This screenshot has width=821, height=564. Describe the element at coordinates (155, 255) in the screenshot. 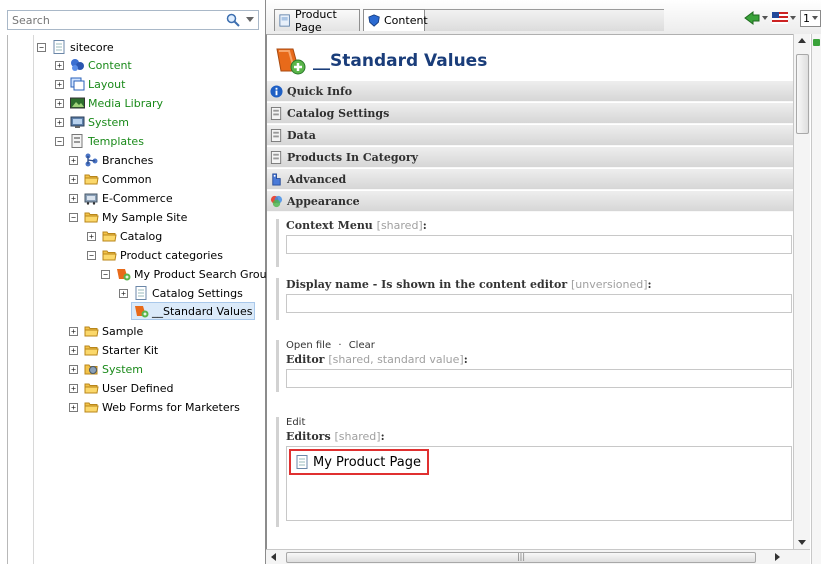

I see `tree-item-product-categories: − Product categories` at that location.